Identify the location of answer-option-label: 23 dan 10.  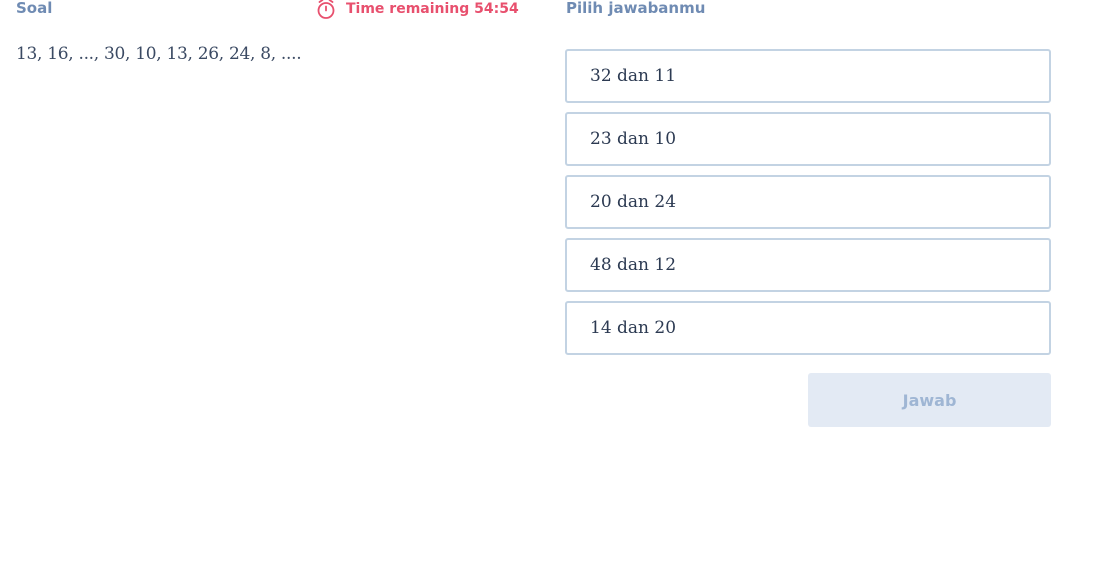
(633, 139).